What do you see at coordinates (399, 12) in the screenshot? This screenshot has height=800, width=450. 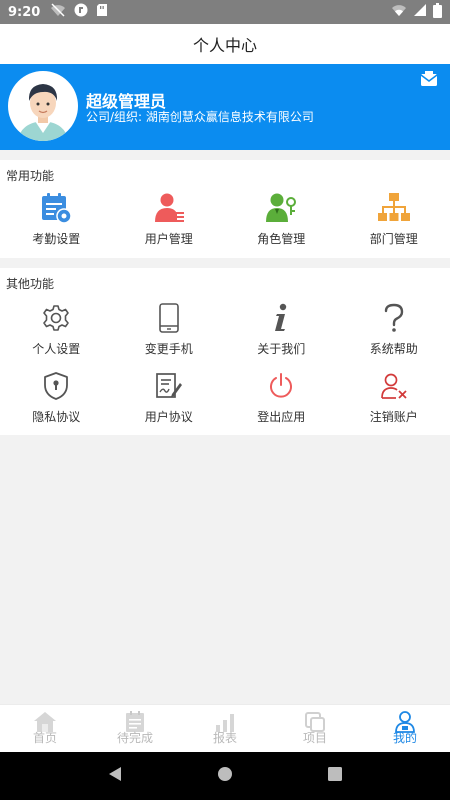 I see `wifi-icon` at bounding box center [399, 12].